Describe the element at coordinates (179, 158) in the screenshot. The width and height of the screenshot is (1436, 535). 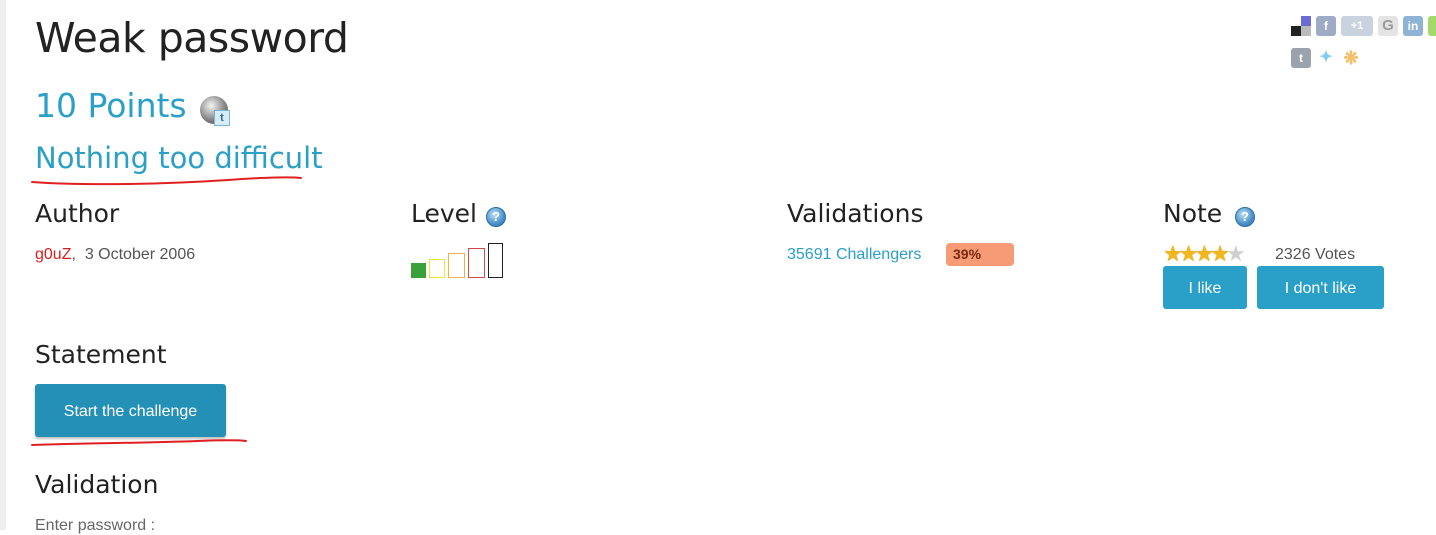
I see `challenge-subtitle: Nothing too difficult` at that location.